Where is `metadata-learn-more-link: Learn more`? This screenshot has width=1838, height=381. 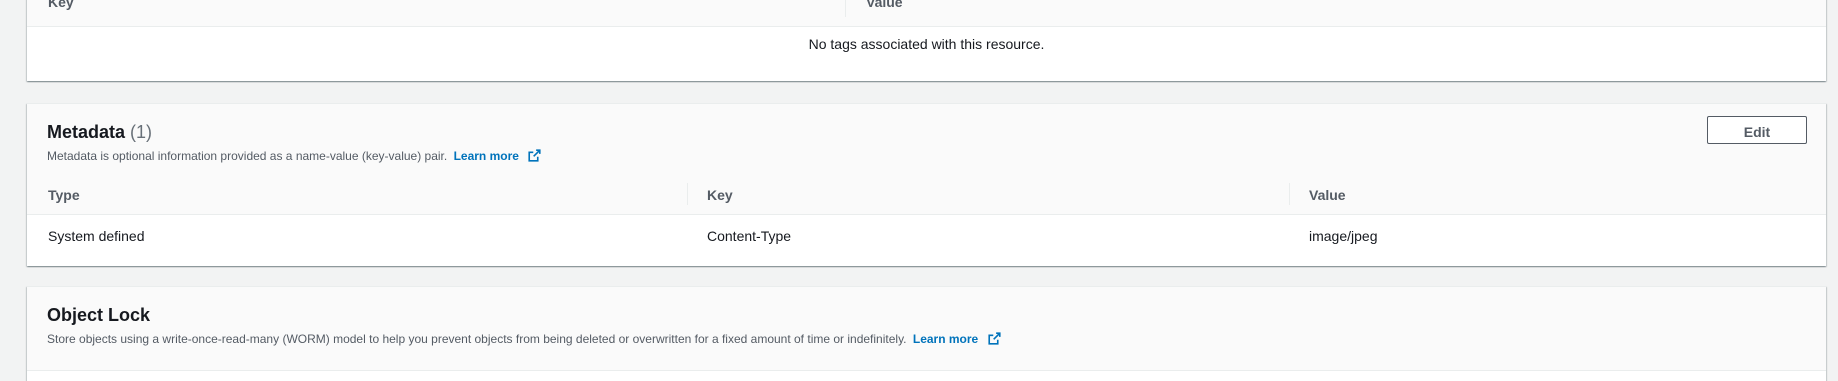 metadata-learn-more-link: Learn more is located at coordinates (498, 156).